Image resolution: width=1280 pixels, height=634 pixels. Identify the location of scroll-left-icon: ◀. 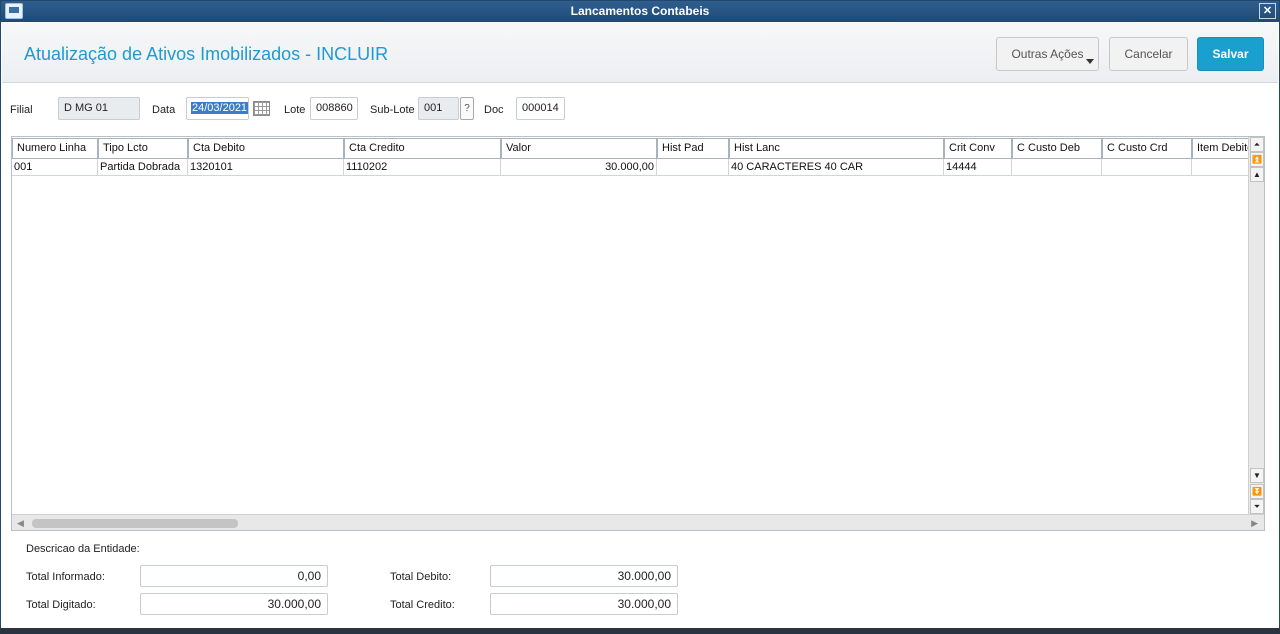
(20, 523).